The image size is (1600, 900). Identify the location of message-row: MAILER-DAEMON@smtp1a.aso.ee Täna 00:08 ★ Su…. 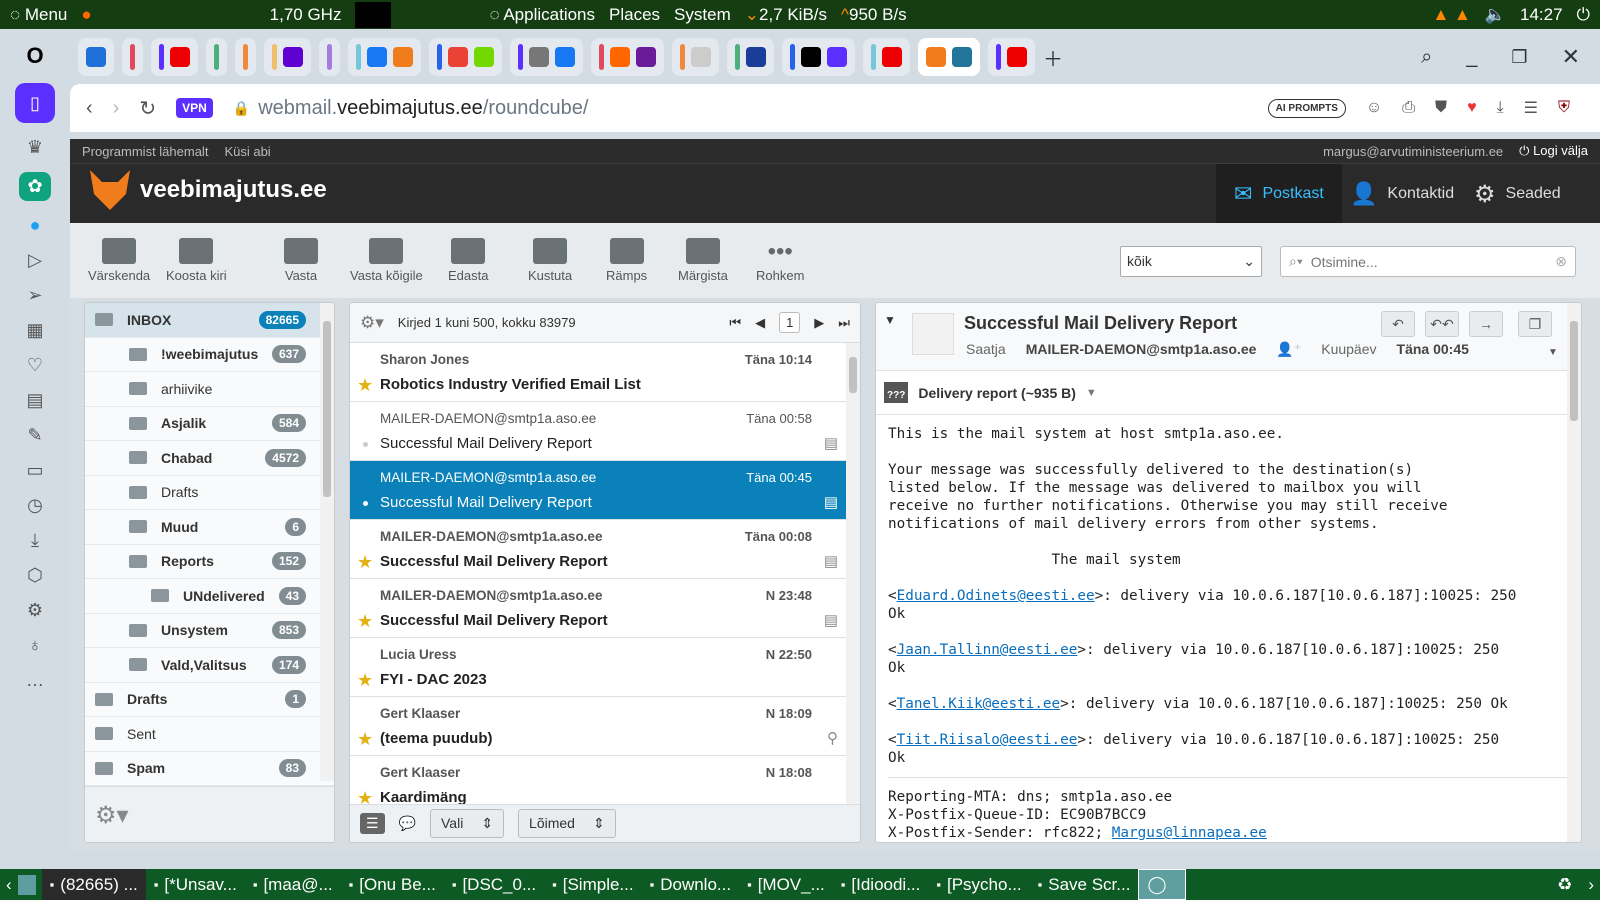
(598, 549).